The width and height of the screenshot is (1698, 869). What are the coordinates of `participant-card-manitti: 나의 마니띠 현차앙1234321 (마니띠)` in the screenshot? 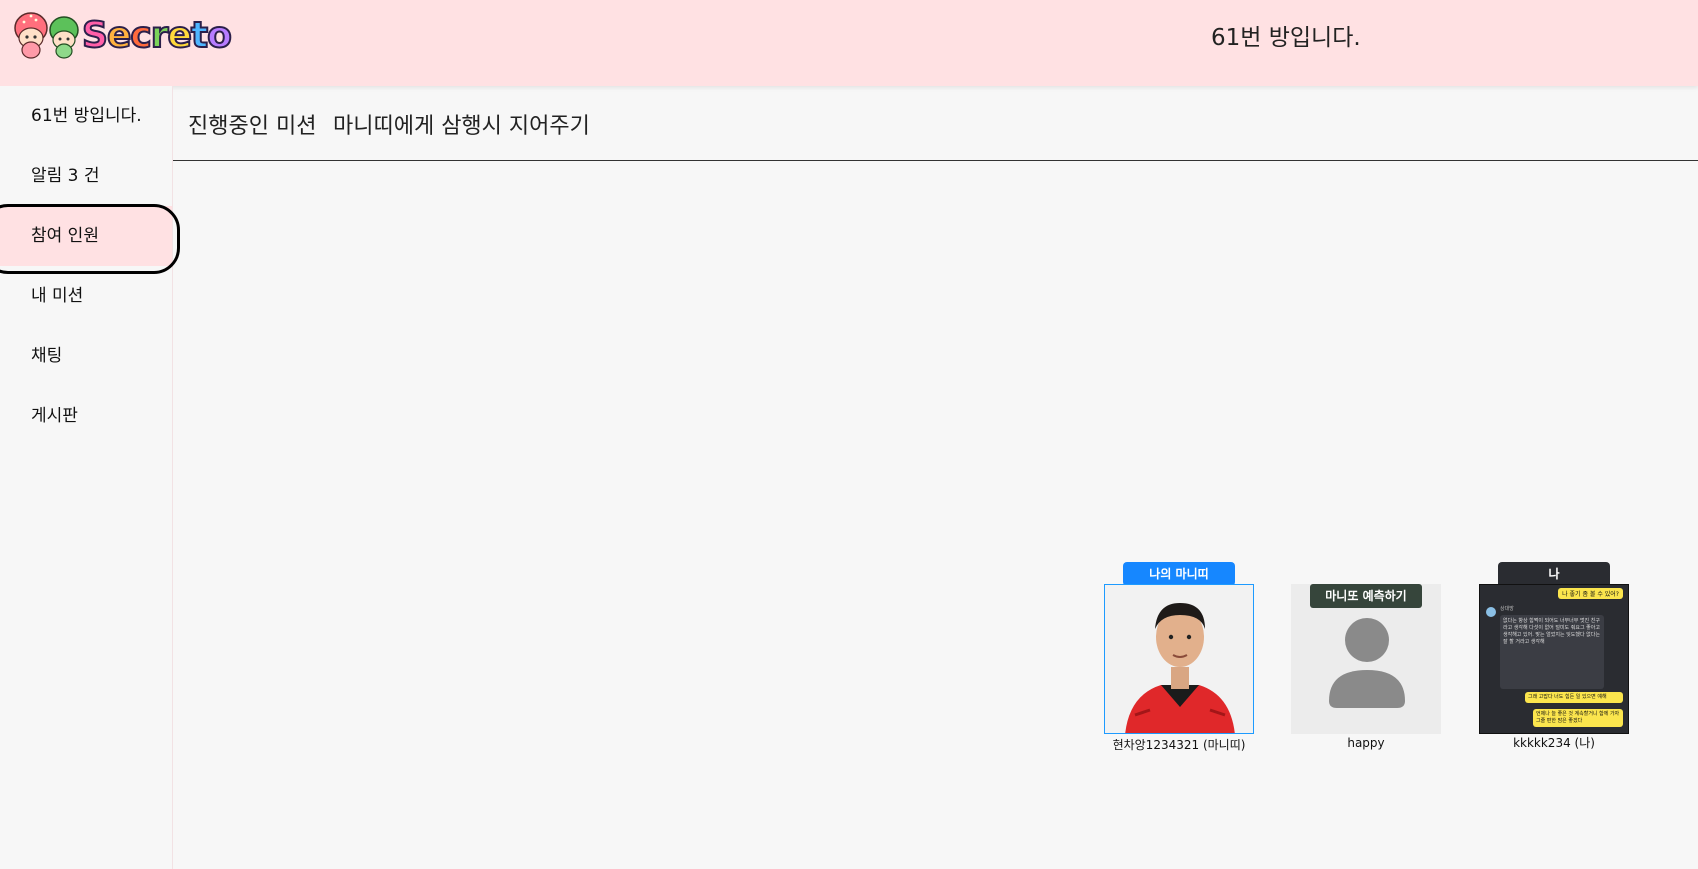 It's located at (1179, 657).